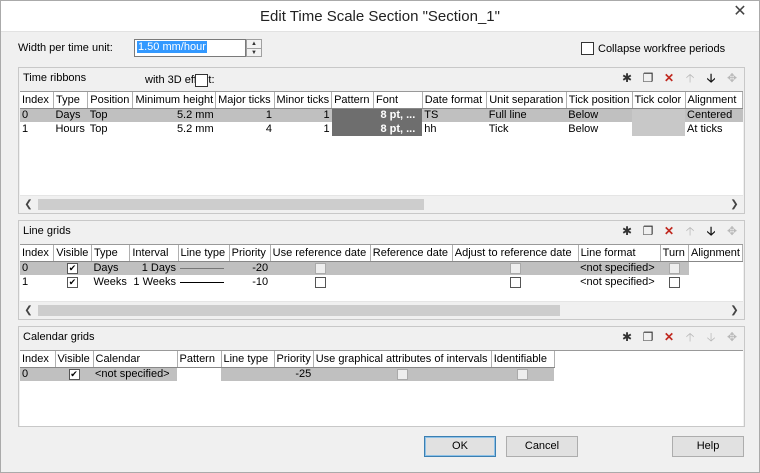  Describe the element at coordinates (659, 100) in the screenshot. I see `column-header: Tick color` at that location.